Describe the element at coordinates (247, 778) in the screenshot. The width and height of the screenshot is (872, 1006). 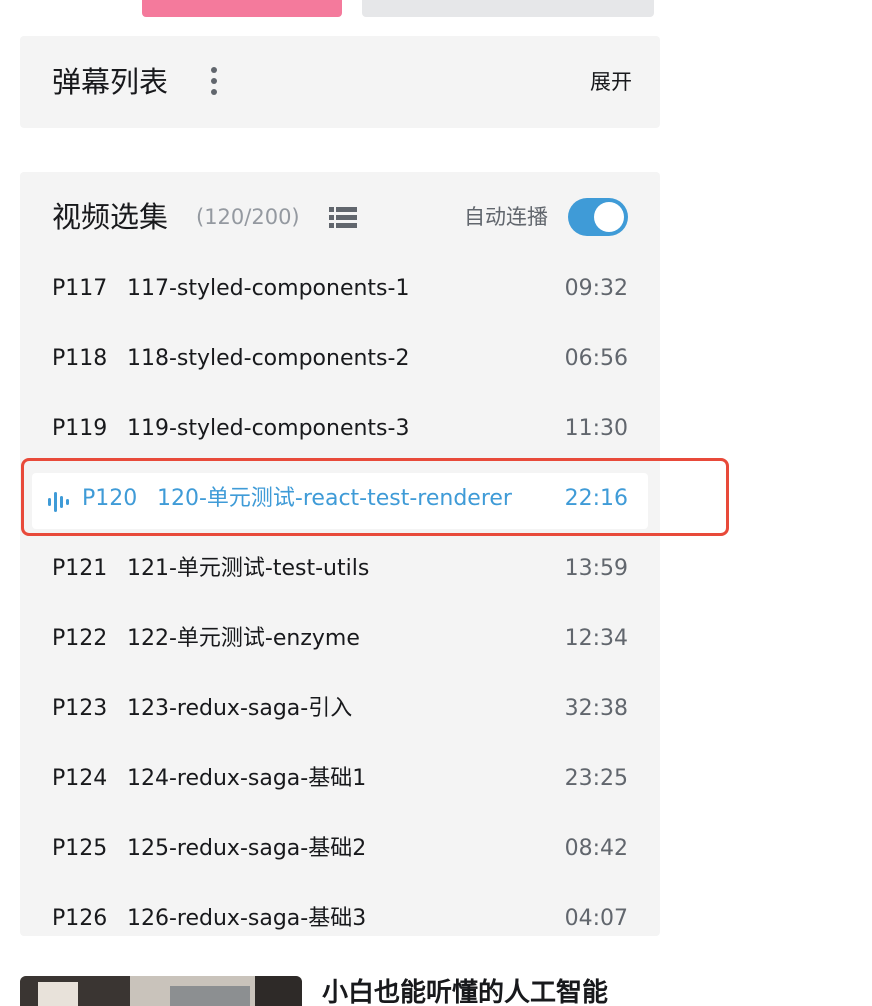
I see `episode-title: 124-redux-saga-基础1` at that location.